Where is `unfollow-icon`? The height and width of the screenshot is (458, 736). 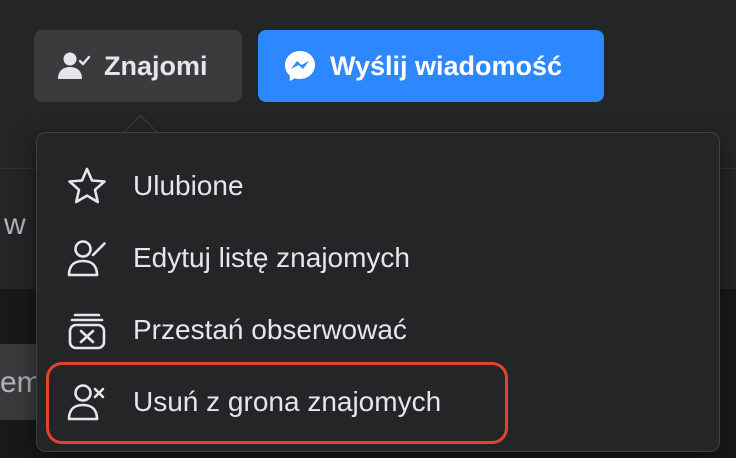 unfollow-icon is located at coordinates (87, 330).